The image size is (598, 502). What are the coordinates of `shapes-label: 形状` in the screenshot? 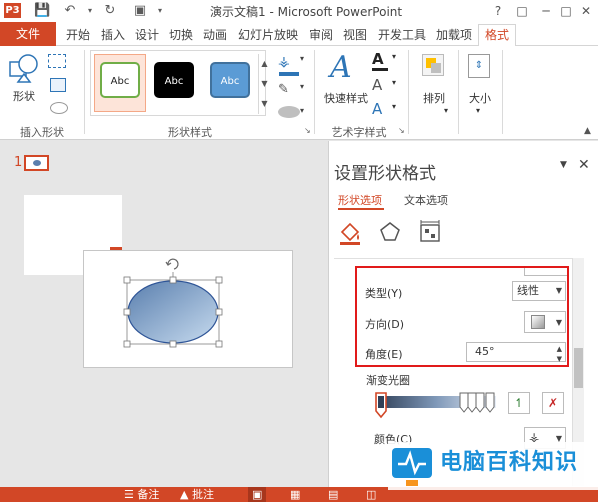 It's located at (24, 96).